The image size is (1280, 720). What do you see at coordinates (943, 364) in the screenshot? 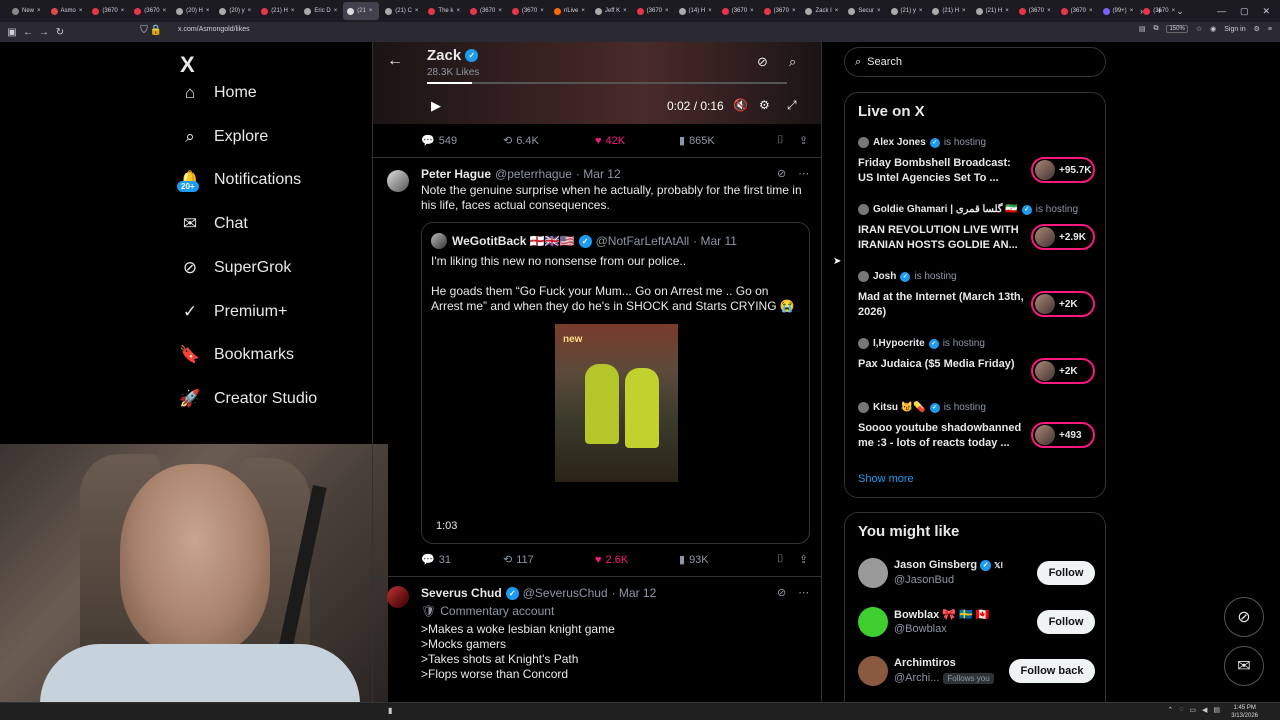
I see `live-broadcast-title: Pax Judaica ($5 Media Friday)` at bounding box center [943, 364].